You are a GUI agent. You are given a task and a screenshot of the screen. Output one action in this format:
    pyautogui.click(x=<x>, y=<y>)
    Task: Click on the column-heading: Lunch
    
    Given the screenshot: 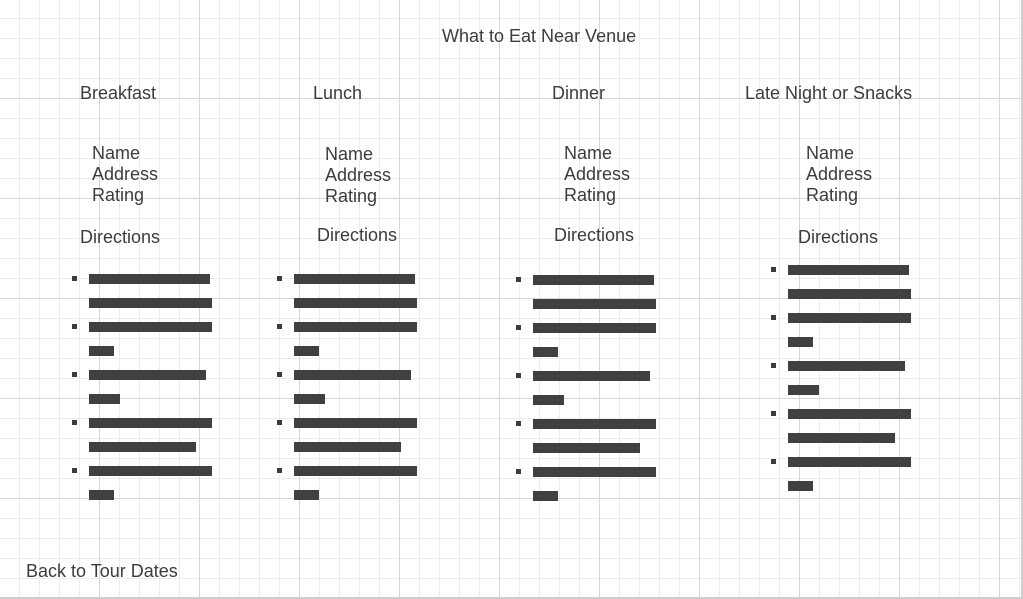 What is the action you would take?
    pyautogui.click(x=338, y=93)
    